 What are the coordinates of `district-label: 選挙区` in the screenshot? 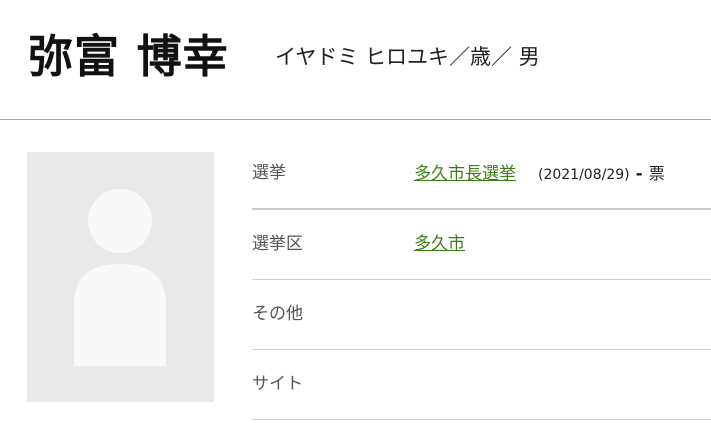 It's located at (277, 244).